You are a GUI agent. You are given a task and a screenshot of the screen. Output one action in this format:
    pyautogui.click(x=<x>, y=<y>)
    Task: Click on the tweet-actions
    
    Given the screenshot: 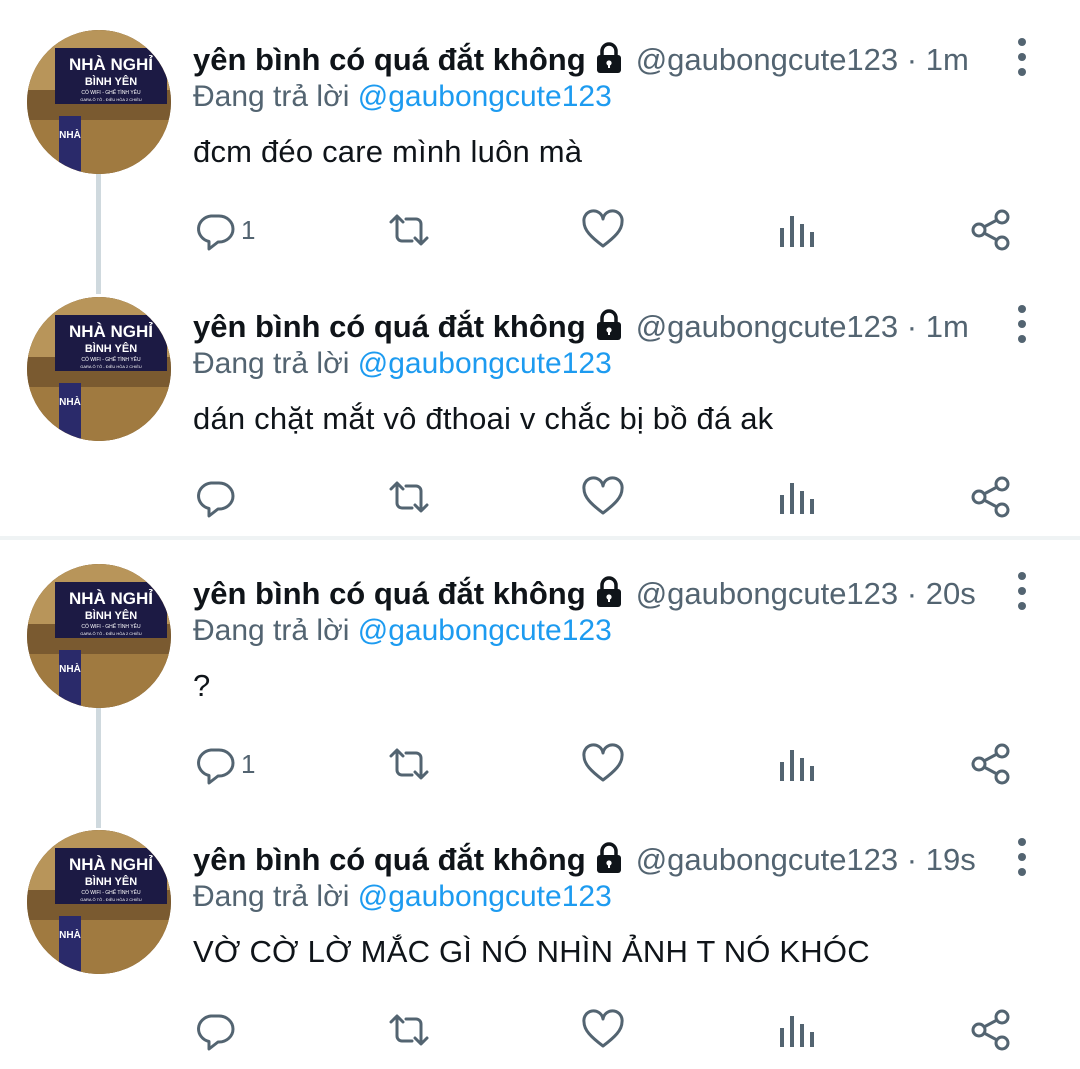 What is the action you would take?
    pyautogui.click(x=540, y=1030)
    